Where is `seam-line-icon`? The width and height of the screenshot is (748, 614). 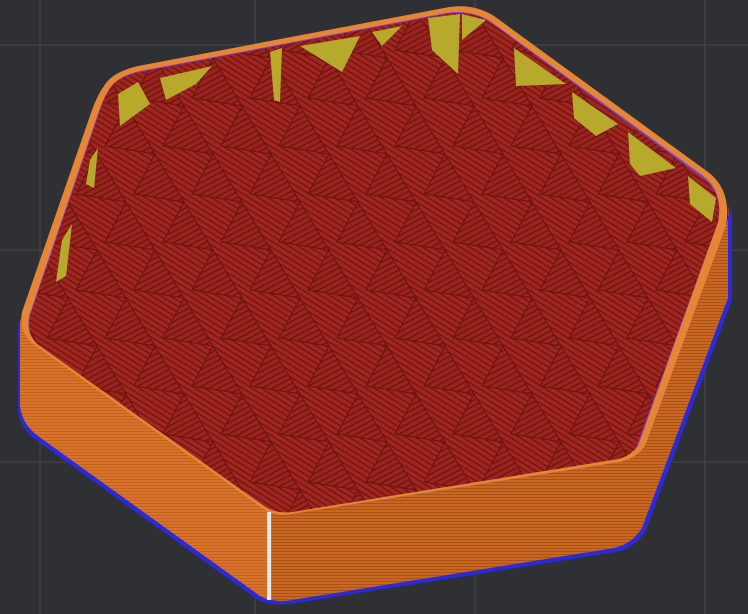 seam-line-icon is located at coordinates (269, 556).